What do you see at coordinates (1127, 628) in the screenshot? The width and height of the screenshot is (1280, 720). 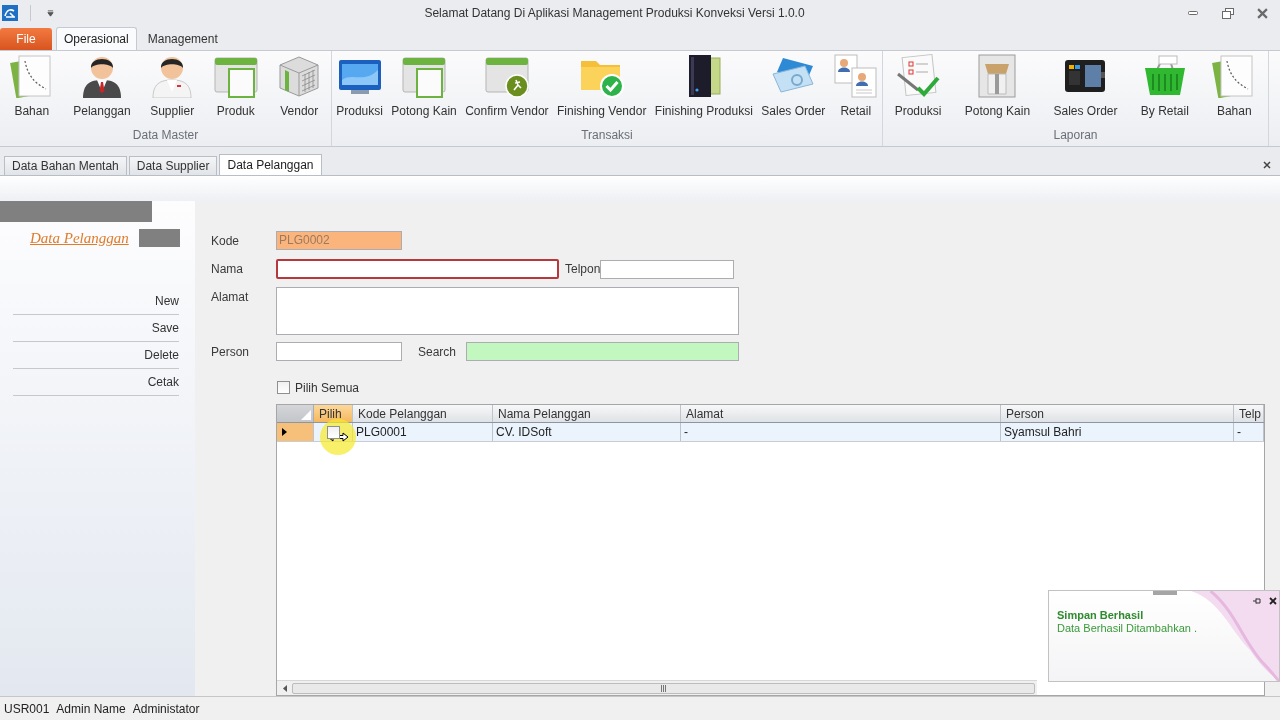 I see `notification-message: Data Berhasil Ditambahkan .` at bounding box center [1127, 628].